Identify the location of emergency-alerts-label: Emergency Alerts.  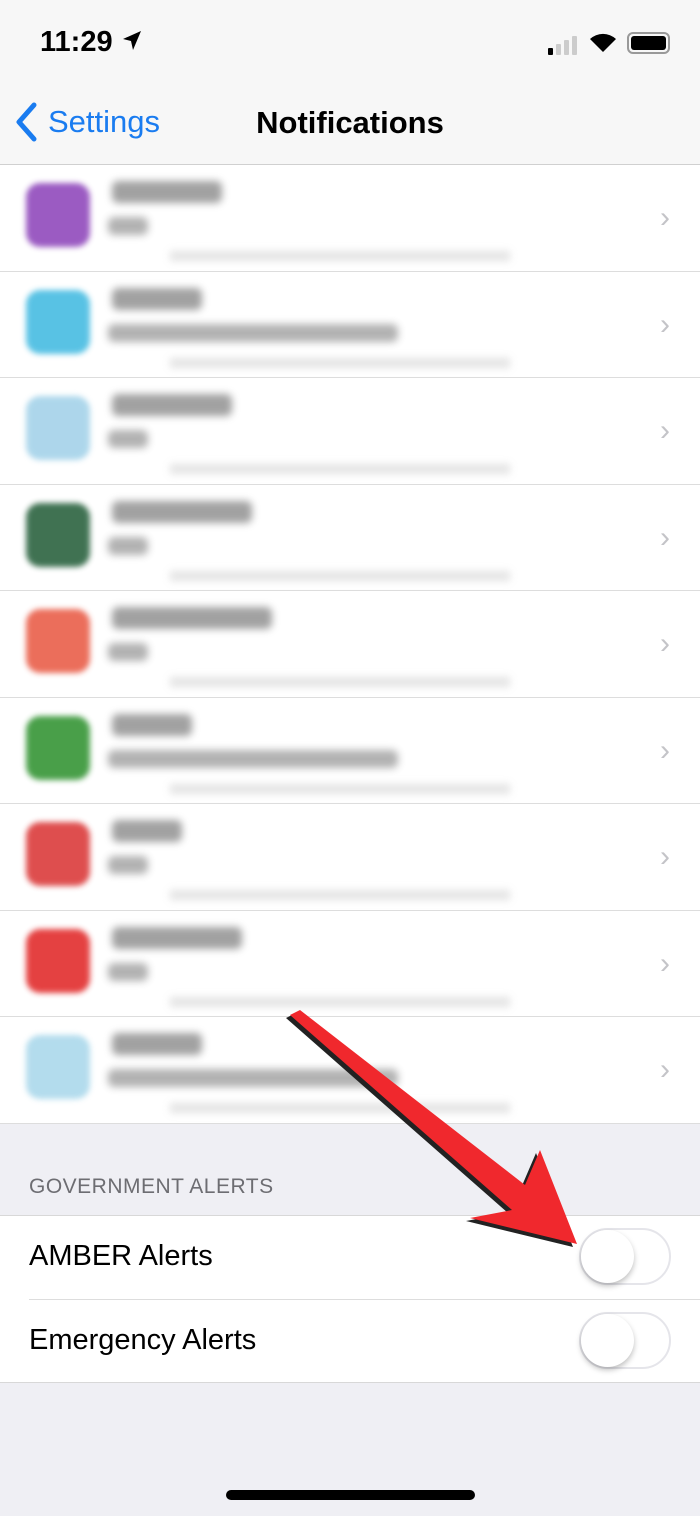
(143, 1340).